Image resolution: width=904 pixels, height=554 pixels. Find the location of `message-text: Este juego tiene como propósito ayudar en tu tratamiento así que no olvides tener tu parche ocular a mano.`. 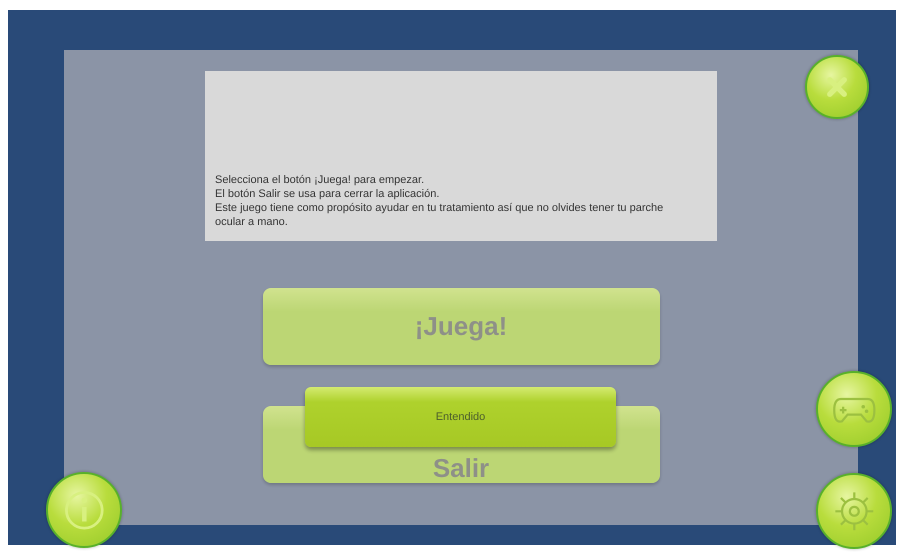

message-text: Este juego tiene como propósito ayudar en tu tratamiento así que no olvides tener tu parche ocular a mano. is located at coordinates (439, 215).